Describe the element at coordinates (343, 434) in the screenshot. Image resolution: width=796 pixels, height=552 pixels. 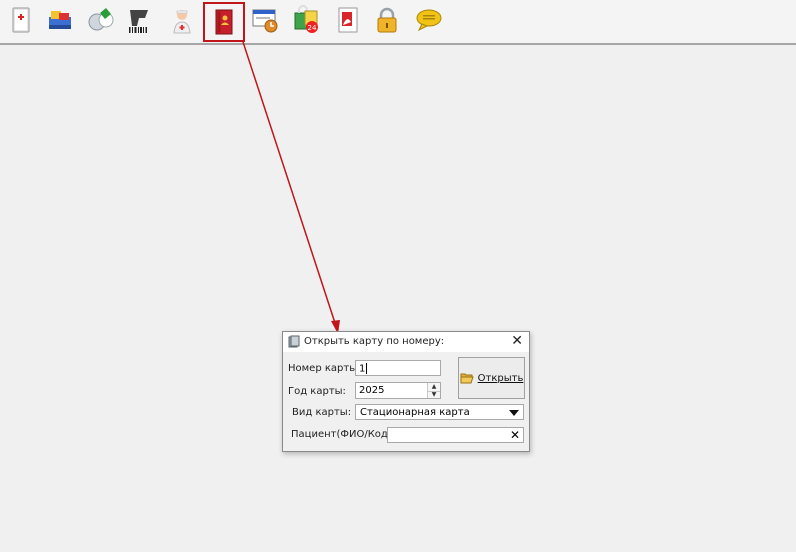
I see `patient-label: Пациент(ФИО/Код):` at that location.